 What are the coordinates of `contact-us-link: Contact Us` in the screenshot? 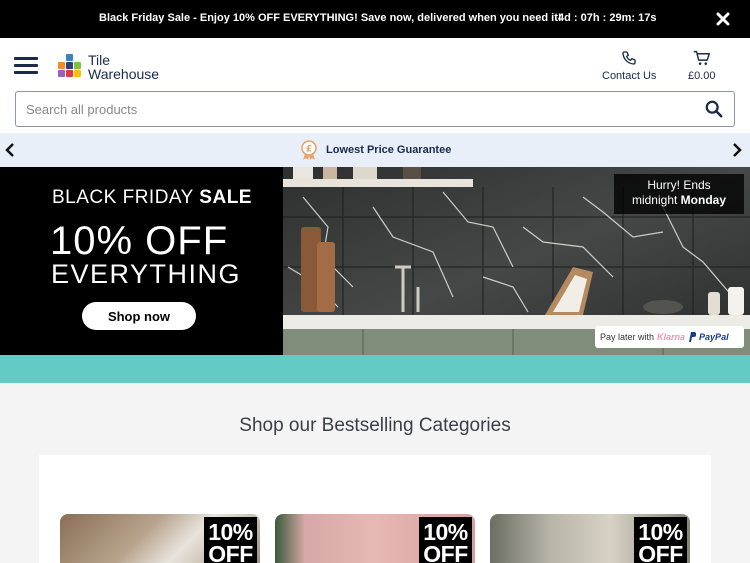 It's located at (629, 66).